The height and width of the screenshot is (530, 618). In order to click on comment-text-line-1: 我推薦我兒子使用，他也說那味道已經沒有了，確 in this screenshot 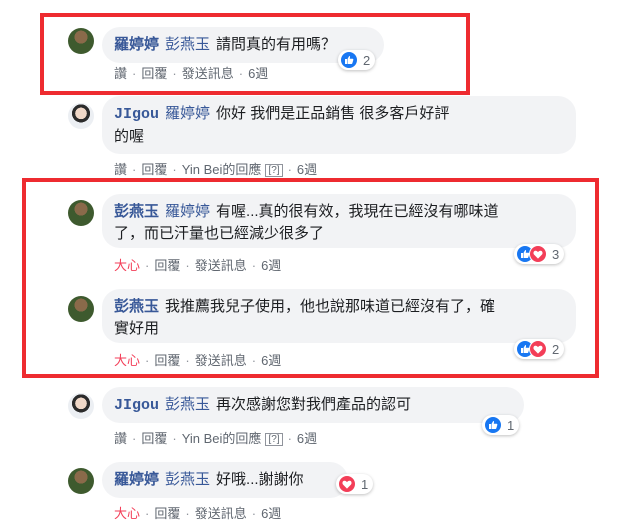, I will do `click(330, 306)`.